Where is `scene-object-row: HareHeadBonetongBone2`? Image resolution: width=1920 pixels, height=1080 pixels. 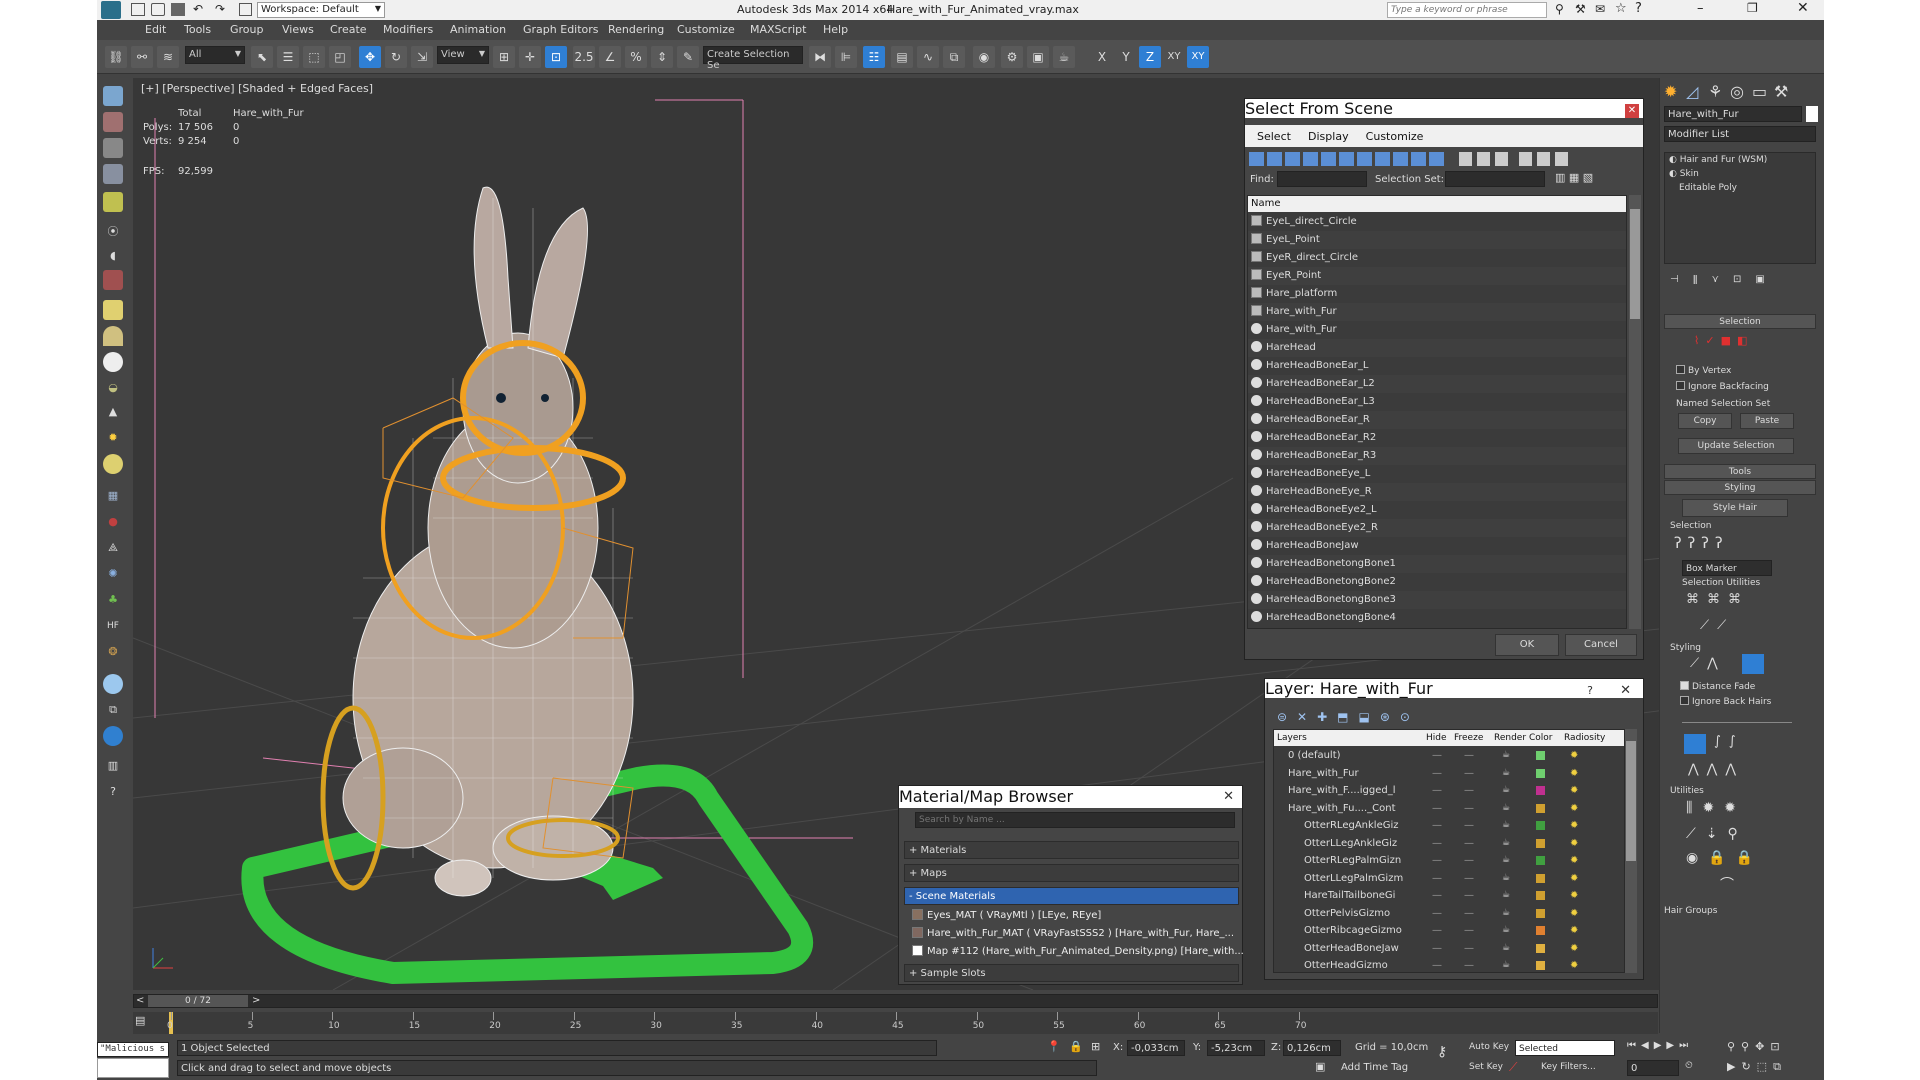 scene-object-row: HareHeadBonetongBone2 is located at coordinates (1437, 582).